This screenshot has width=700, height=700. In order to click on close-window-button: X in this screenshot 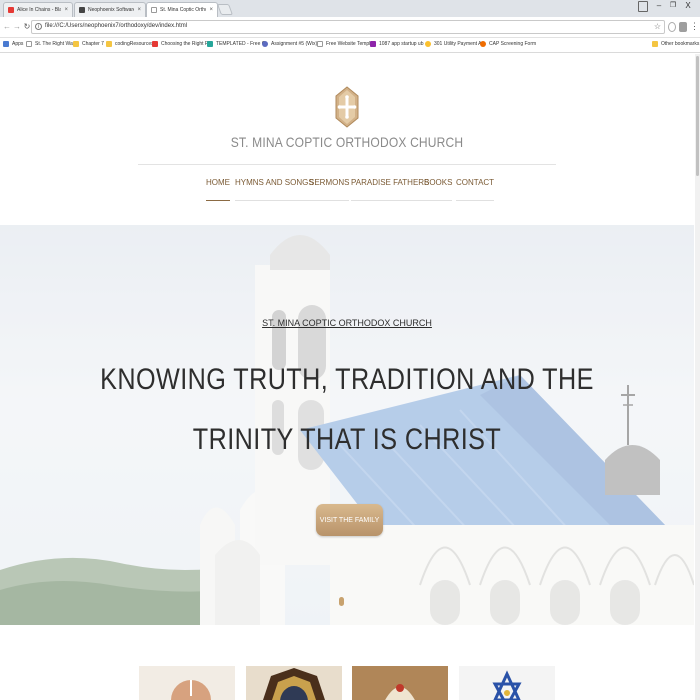, I will do `click(688, 5)`.